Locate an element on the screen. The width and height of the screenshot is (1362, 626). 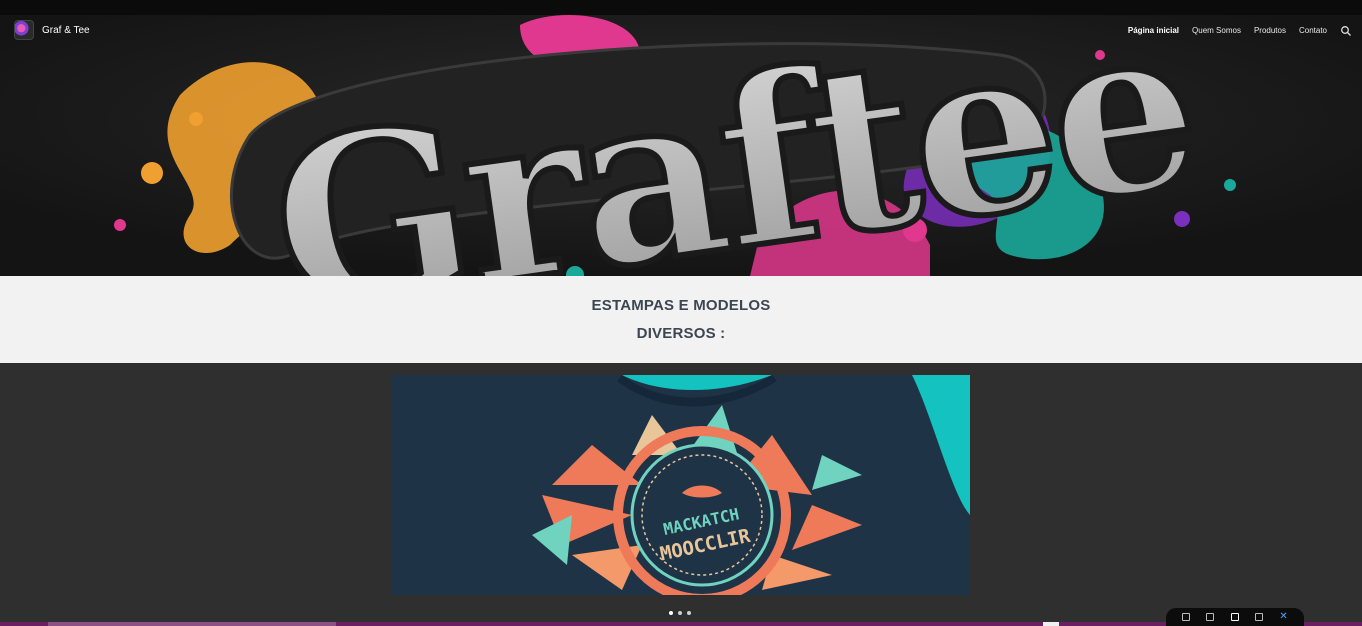
brand: Graf & Tee is located at coordinates (52, 30).